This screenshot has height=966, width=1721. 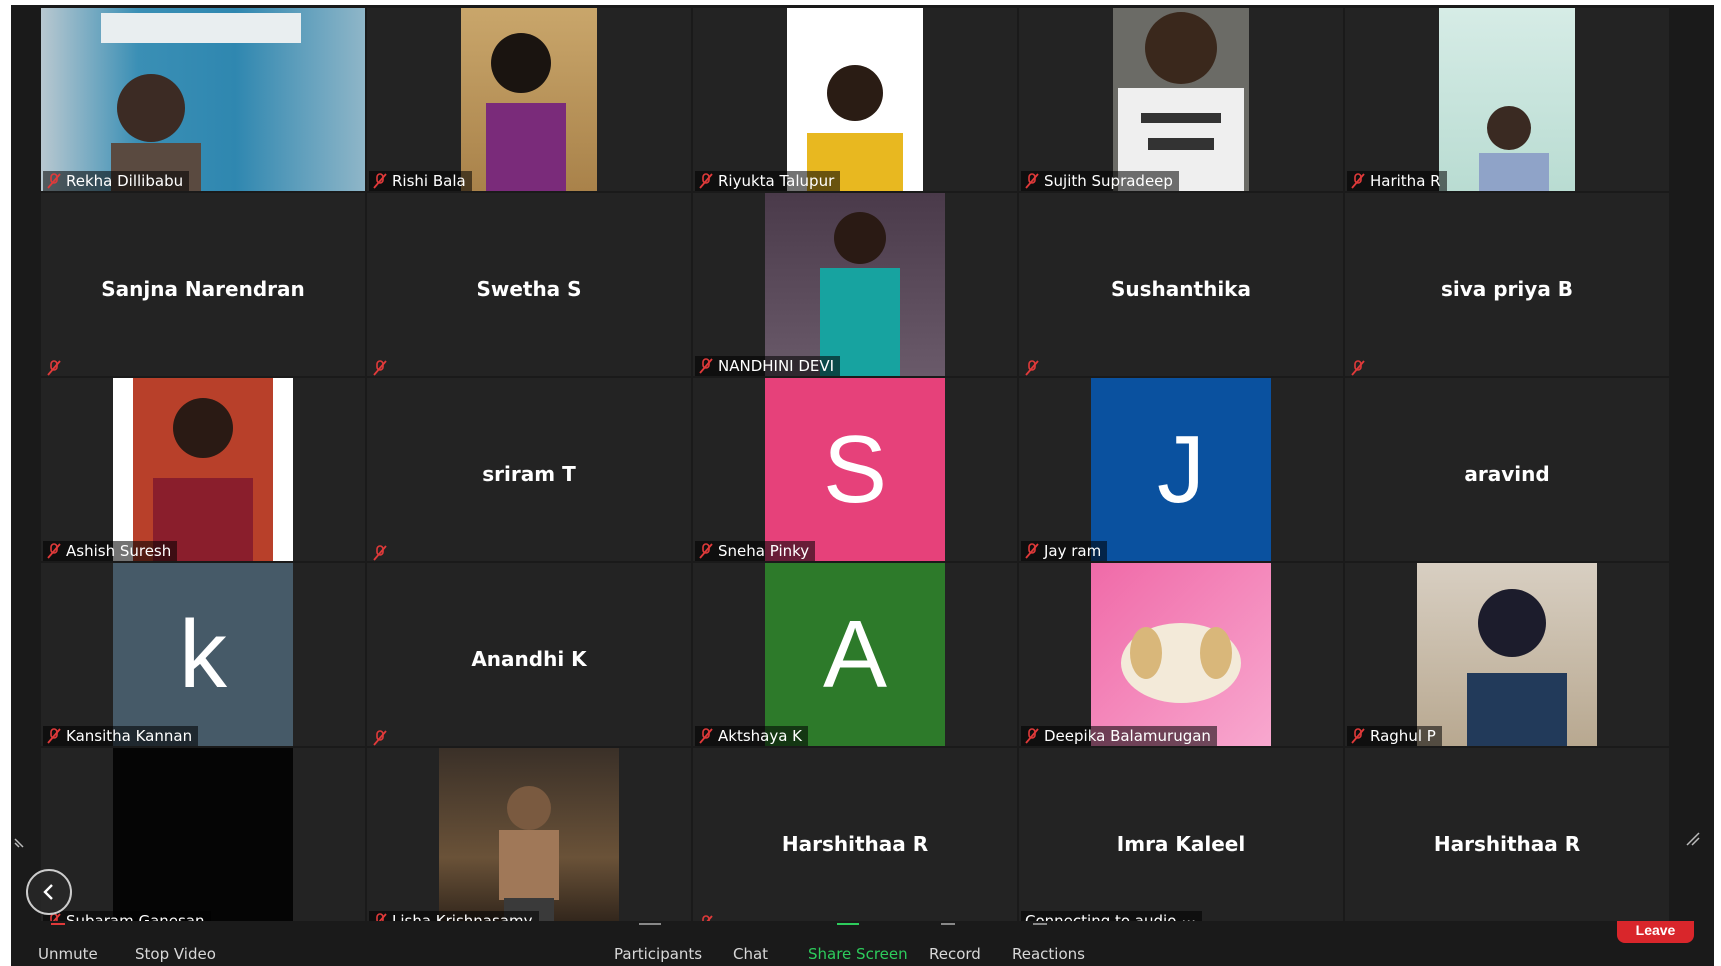 I want to click on avatar-letter: S, so click(x=855, y=469).